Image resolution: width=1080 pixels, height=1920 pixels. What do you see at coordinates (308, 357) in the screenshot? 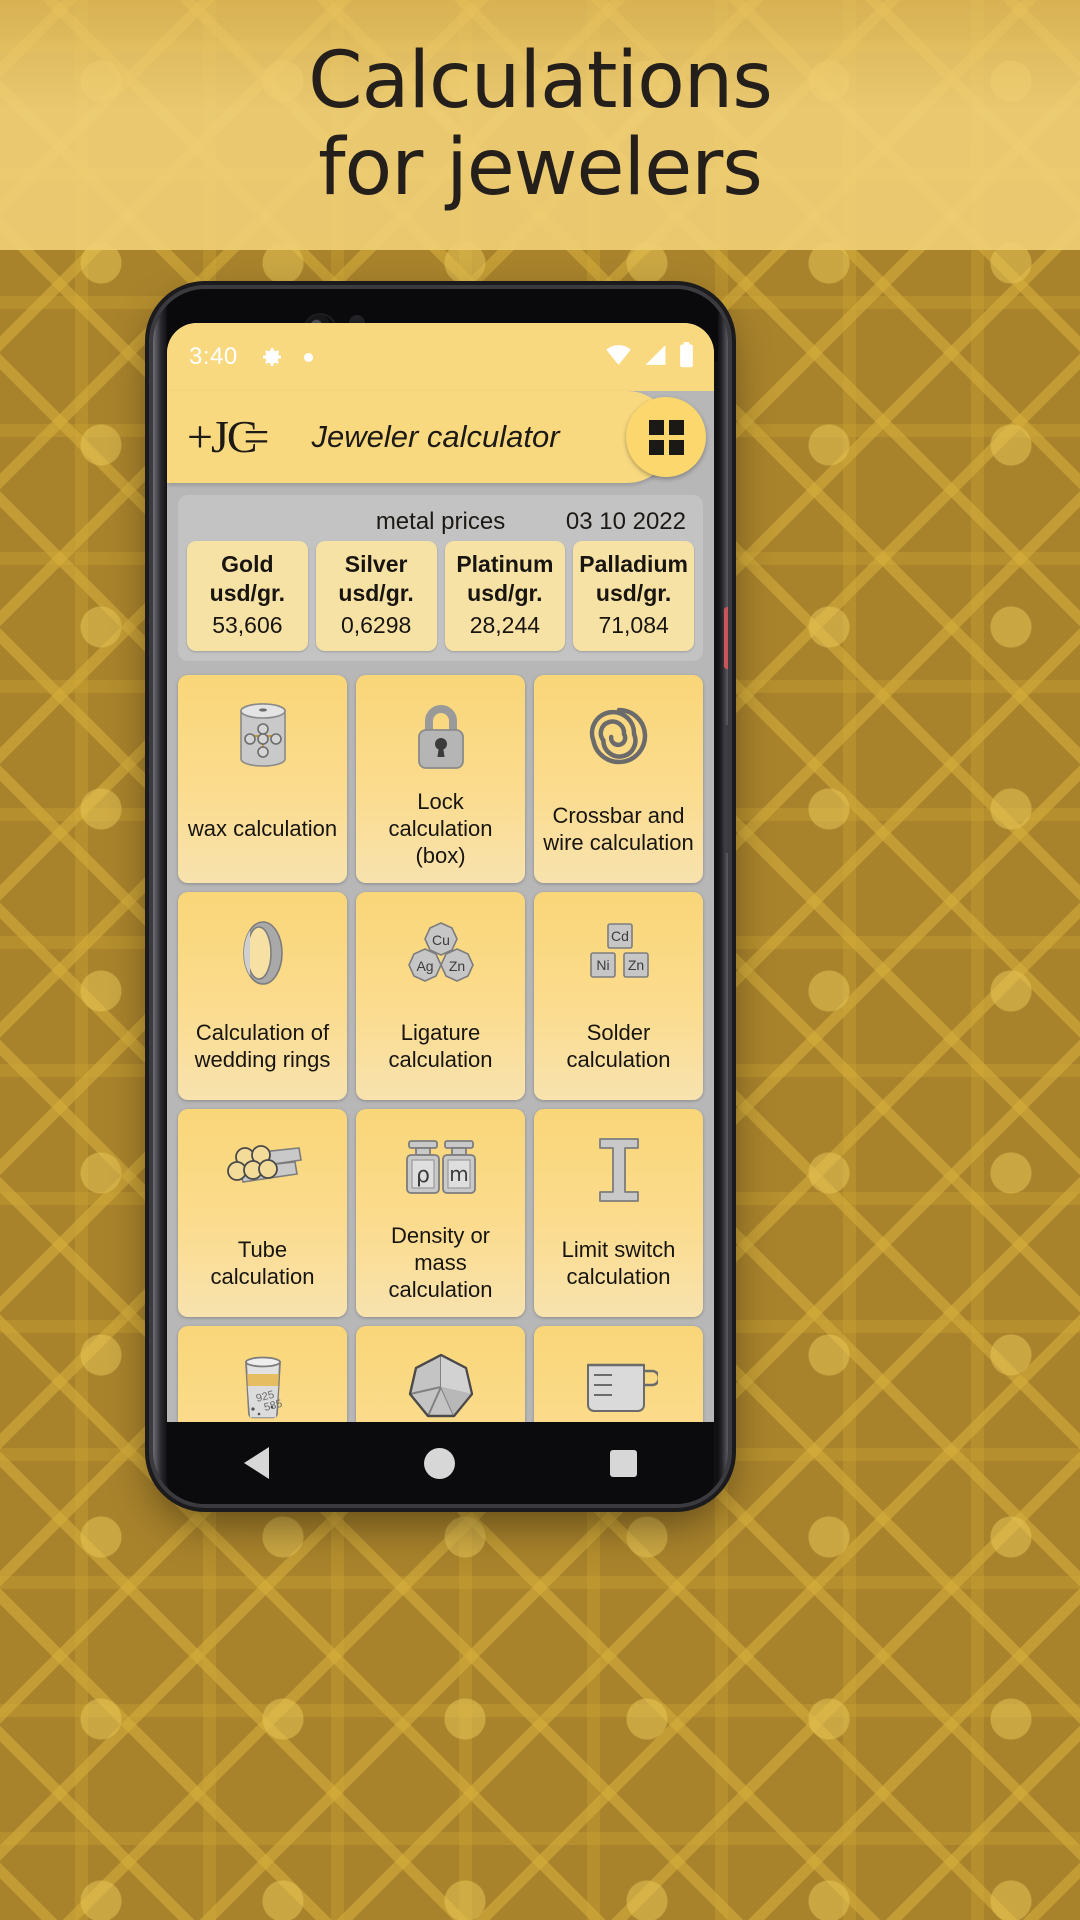
I see `notification-dot-icon` at bounding box center [308, 357].